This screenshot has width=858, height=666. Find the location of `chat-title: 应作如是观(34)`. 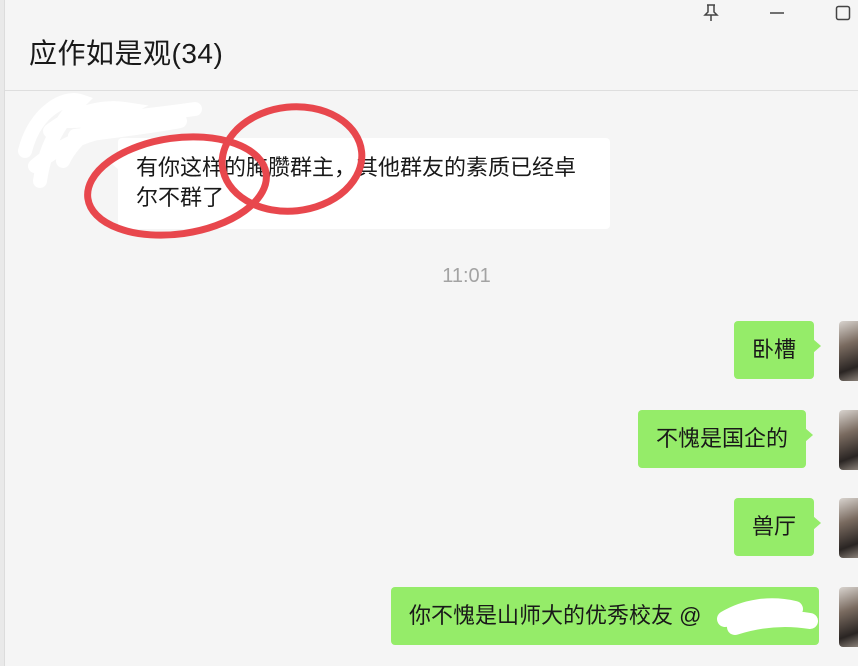

chat-title: 应作如是观(34) is located at coordinates (126, 53).